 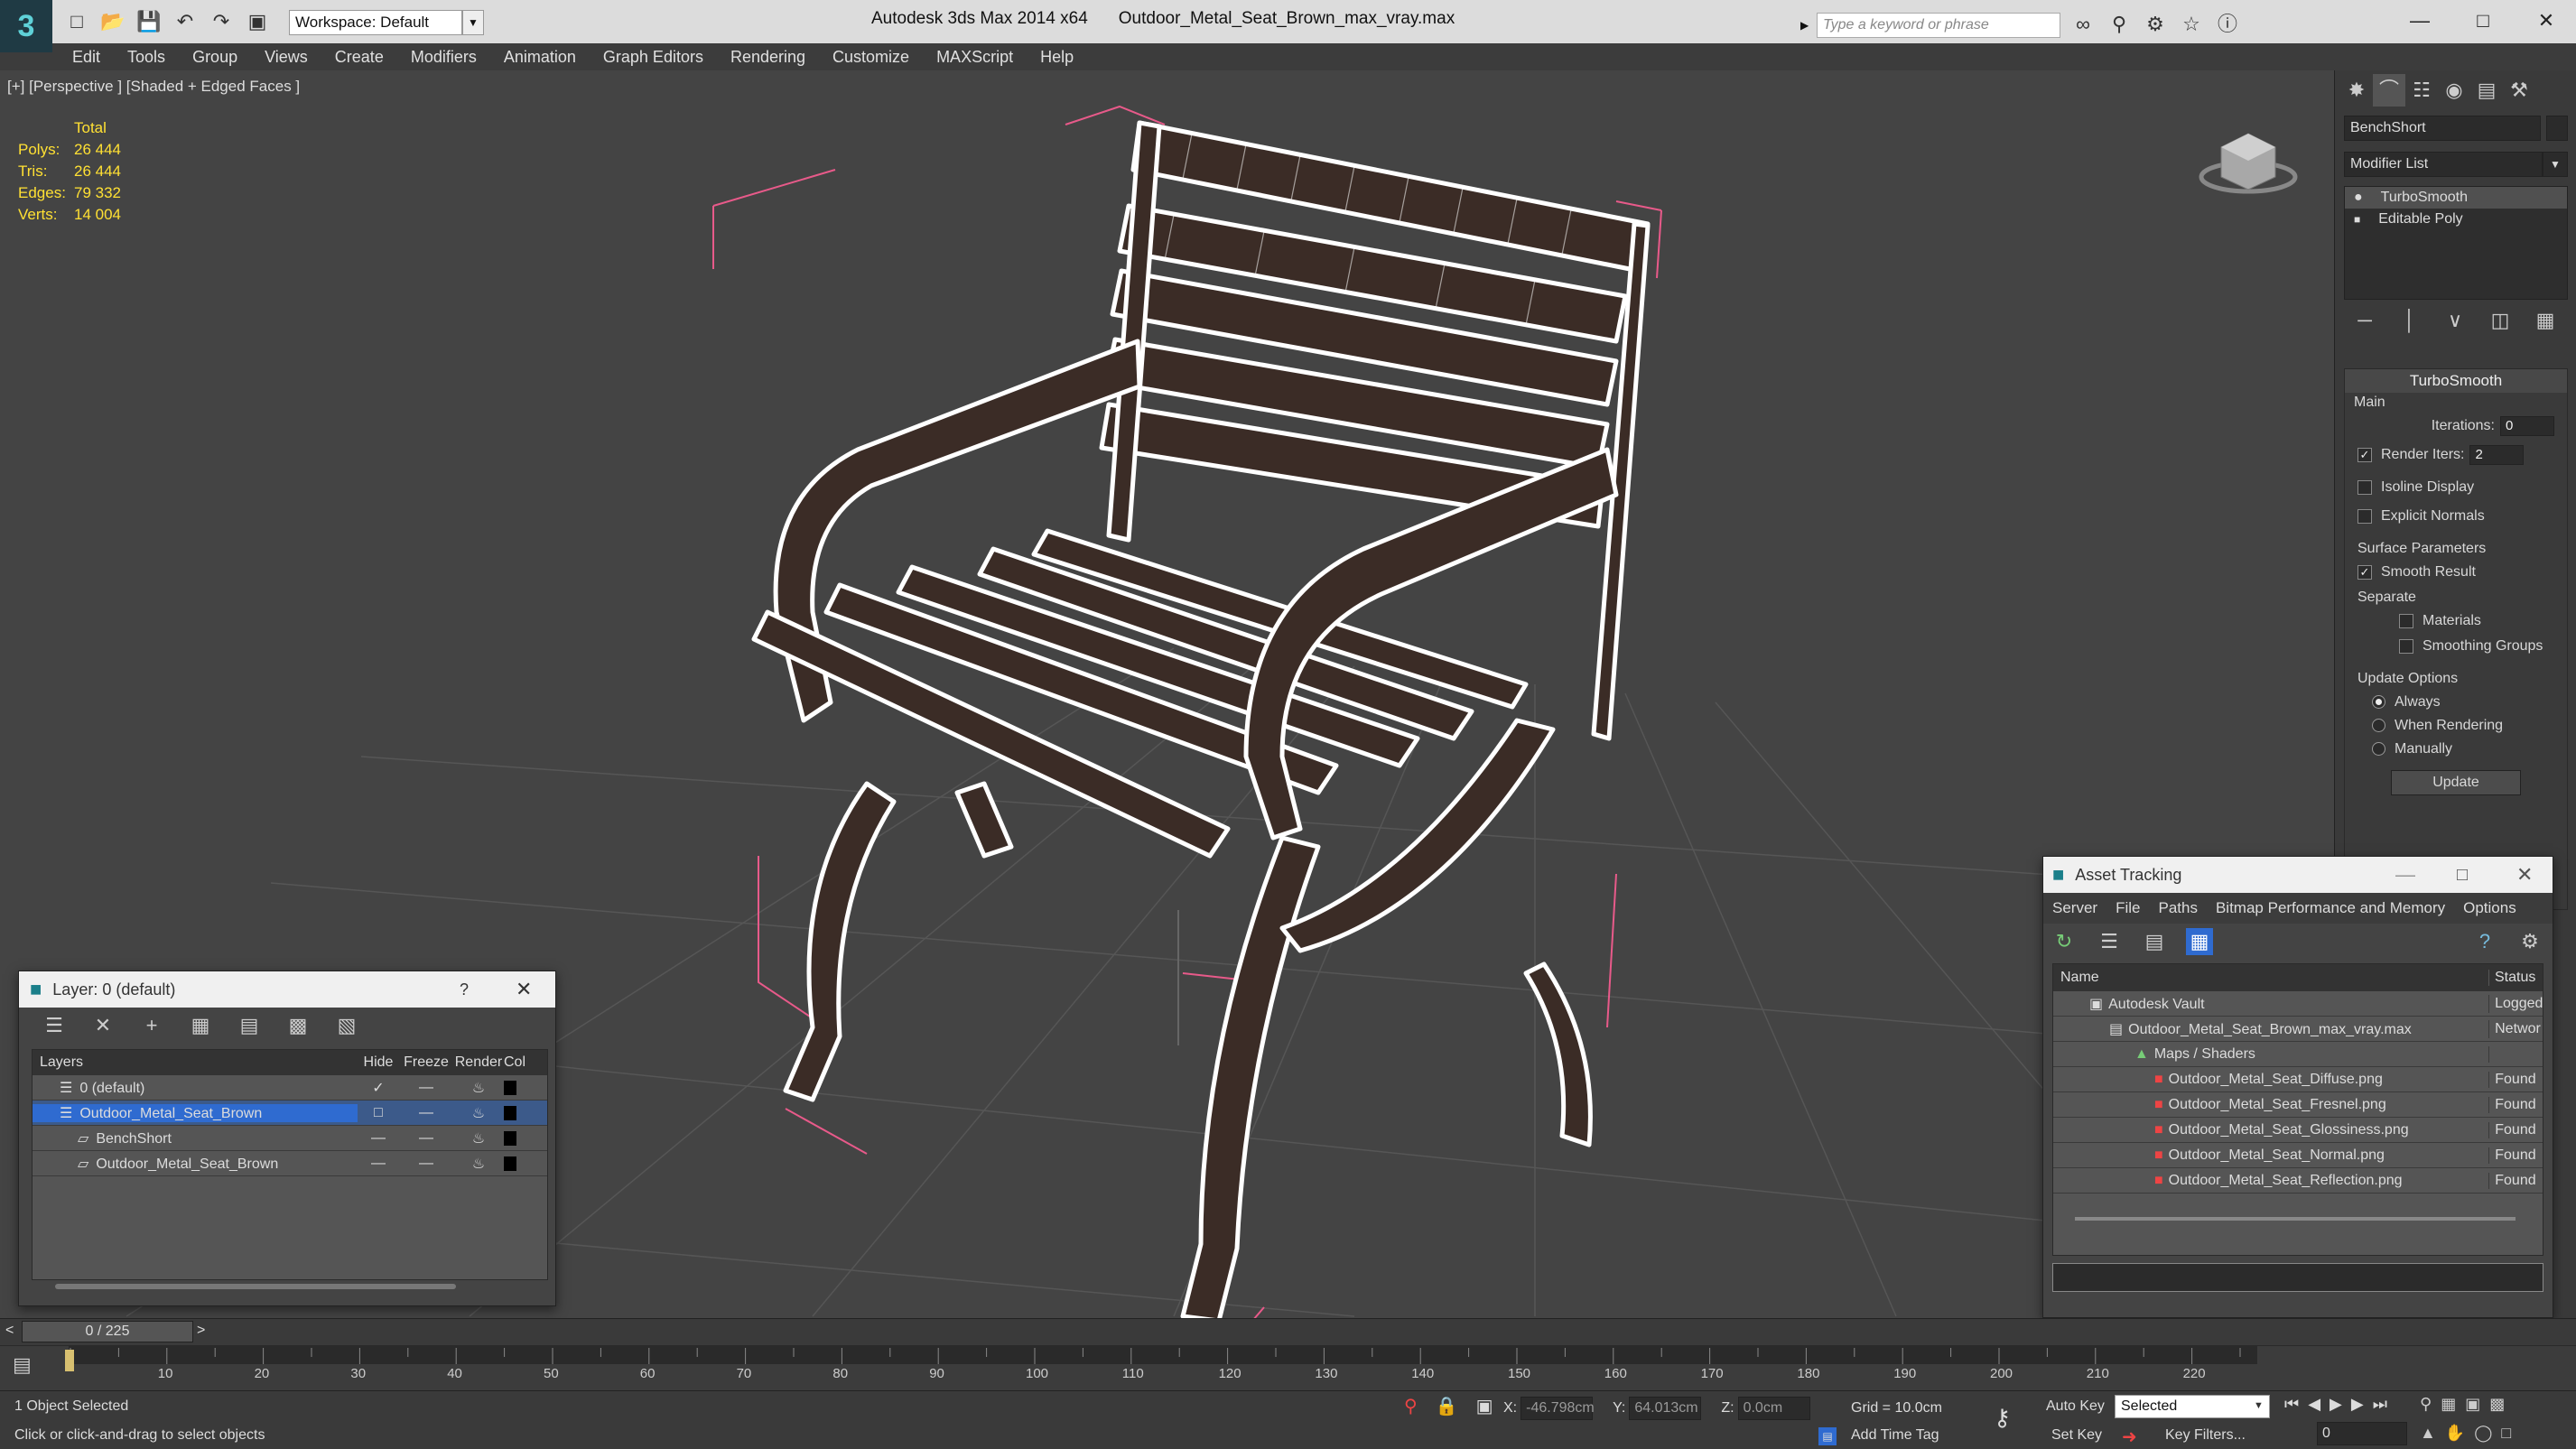 What do you see at coordinates (286, 56) in the screenshot?
I see `menu-views: Views` at bounding box center [286, 56].